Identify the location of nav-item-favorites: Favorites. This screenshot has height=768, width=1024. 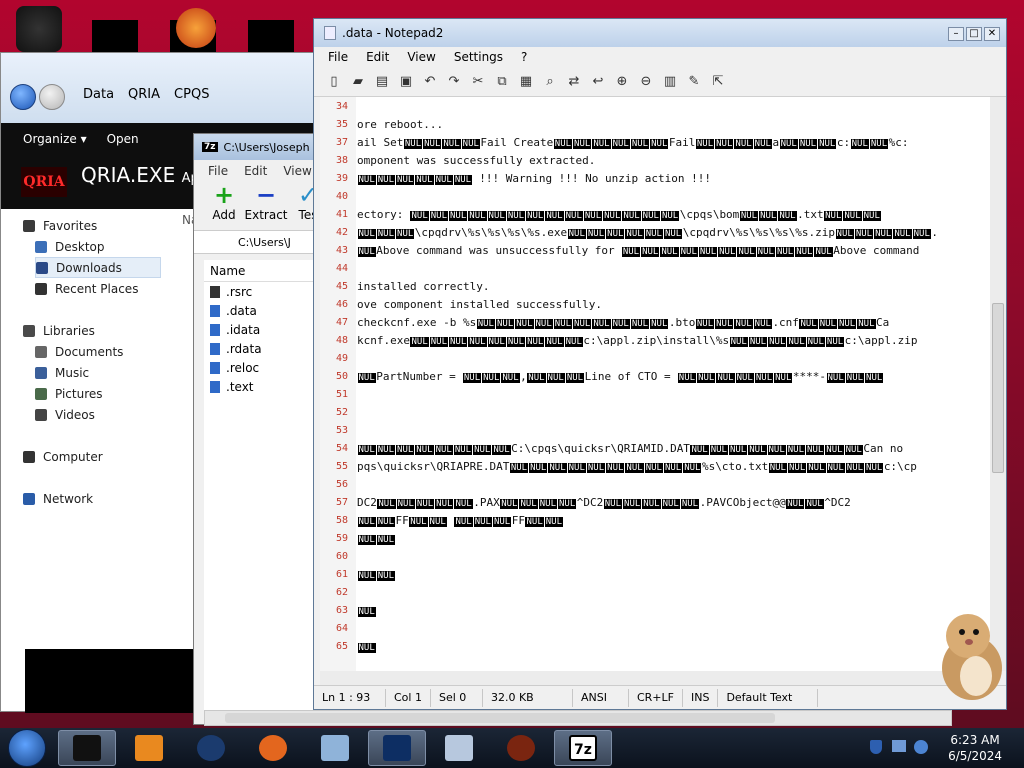
(92, 225).